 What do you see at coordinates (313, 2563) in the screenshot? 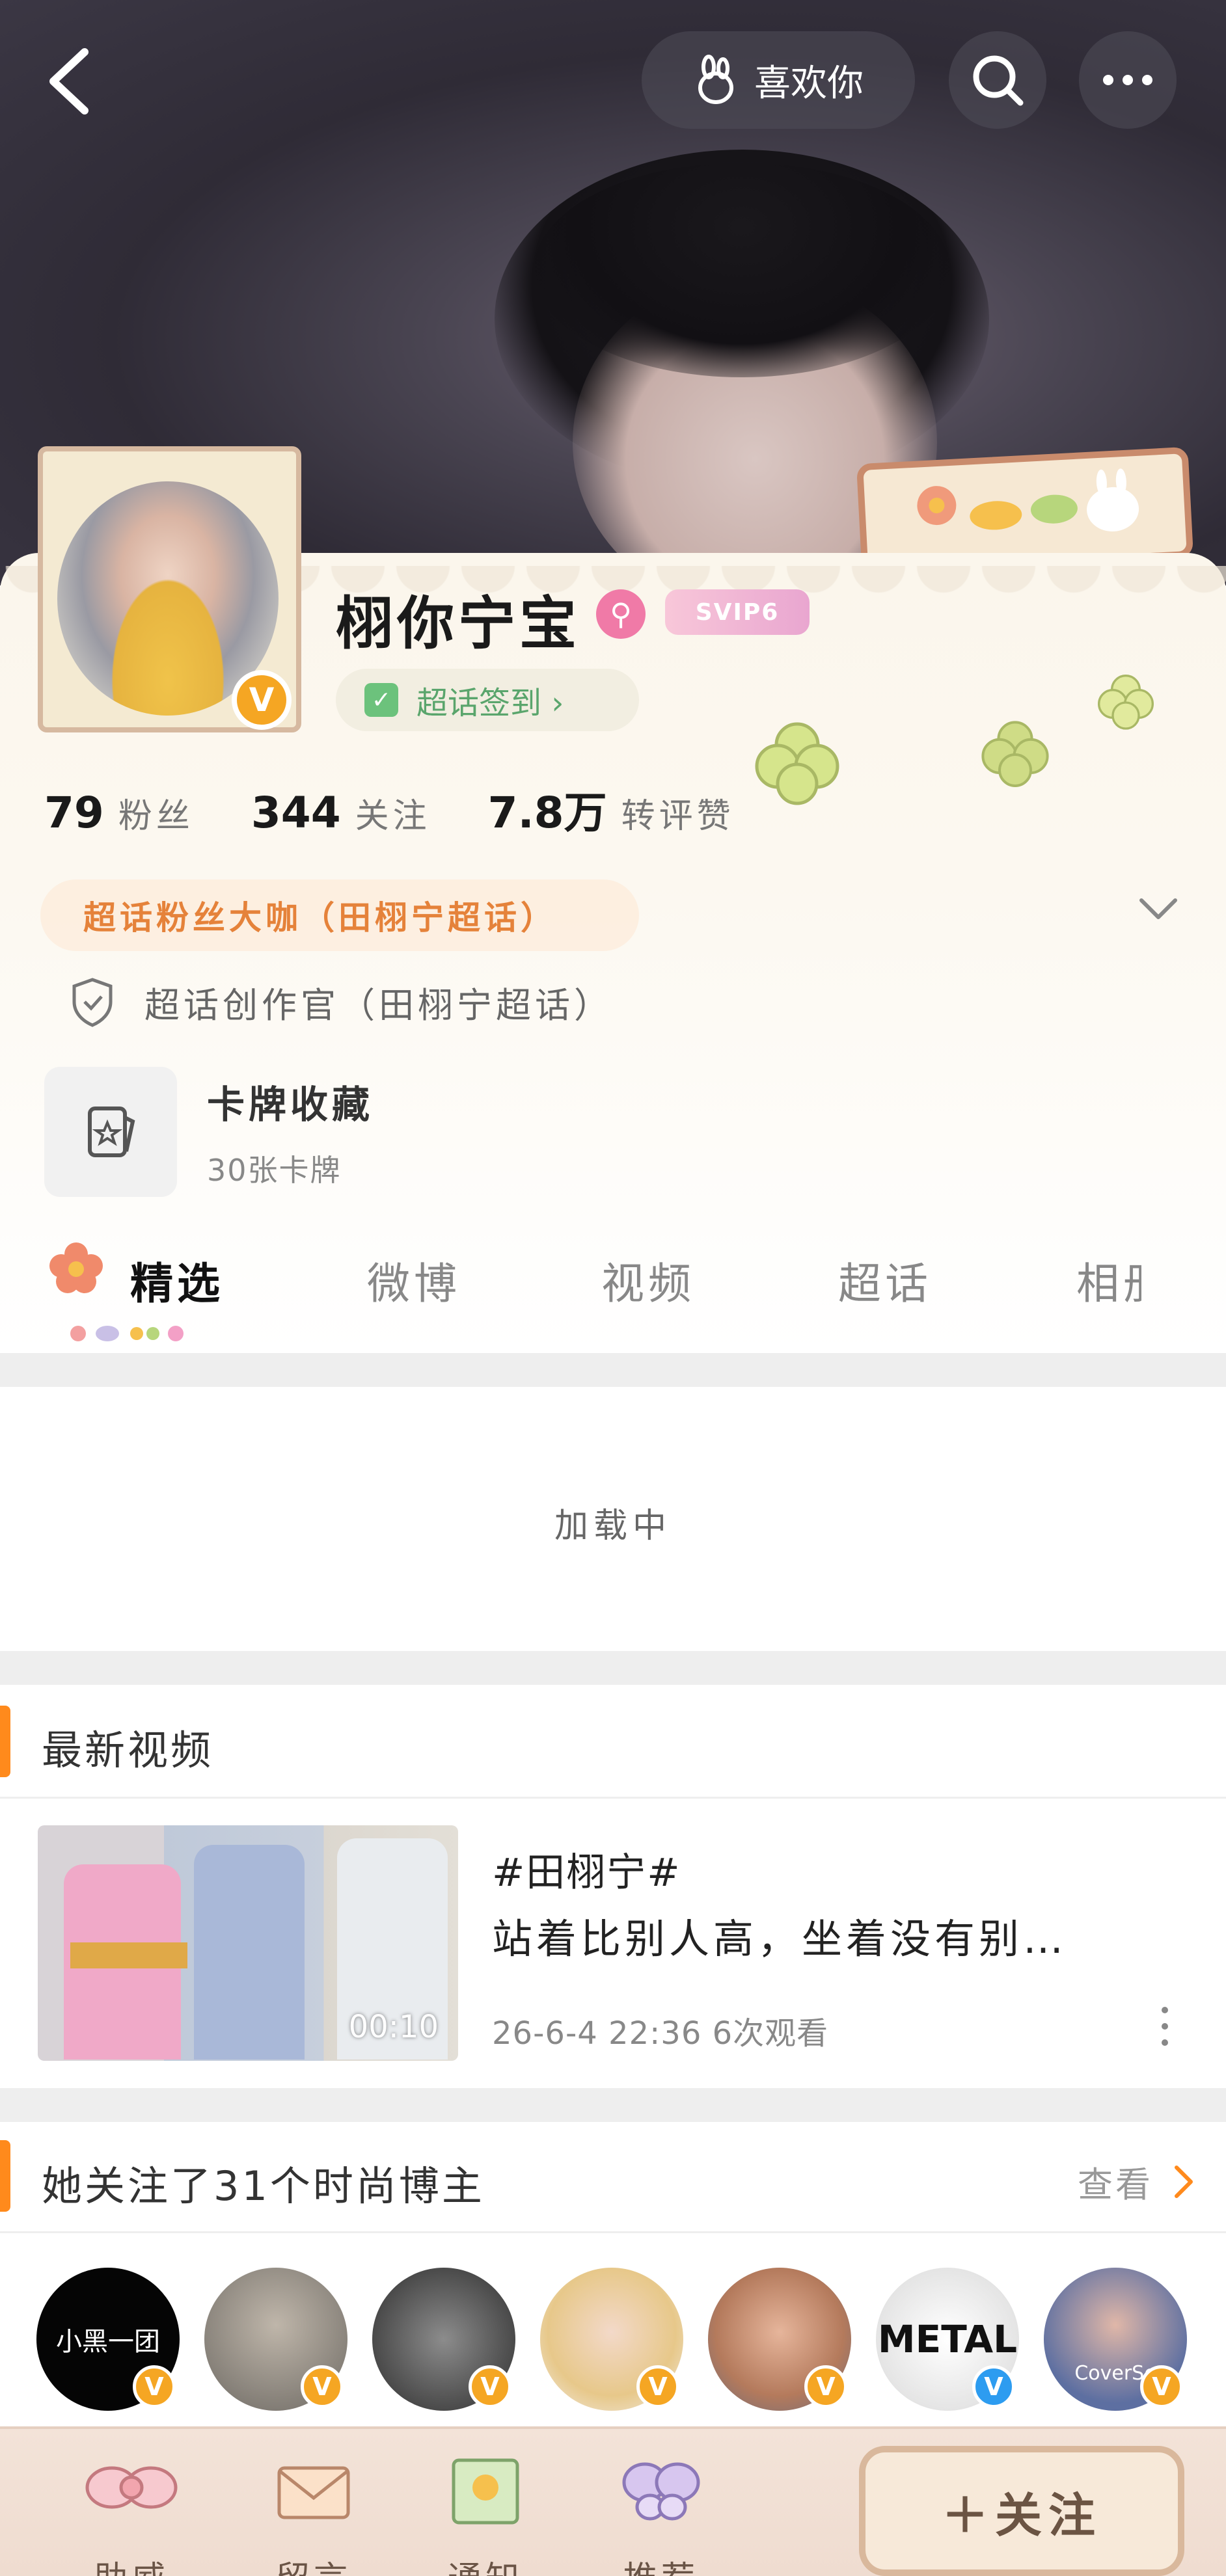
I see `bottom-item-label: 留言` at bounding box center [313, 2563].